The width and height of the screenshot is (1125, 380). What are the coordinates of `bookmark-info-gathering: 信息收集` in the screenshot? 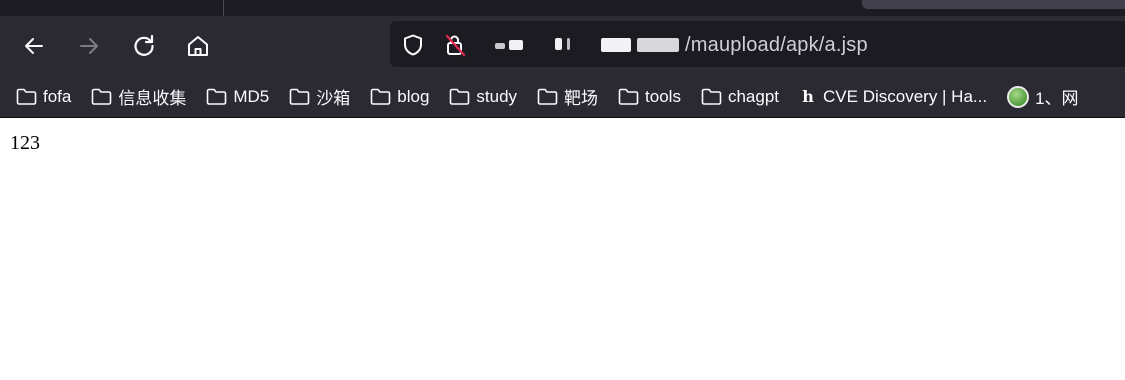 It's located at (138, 96).